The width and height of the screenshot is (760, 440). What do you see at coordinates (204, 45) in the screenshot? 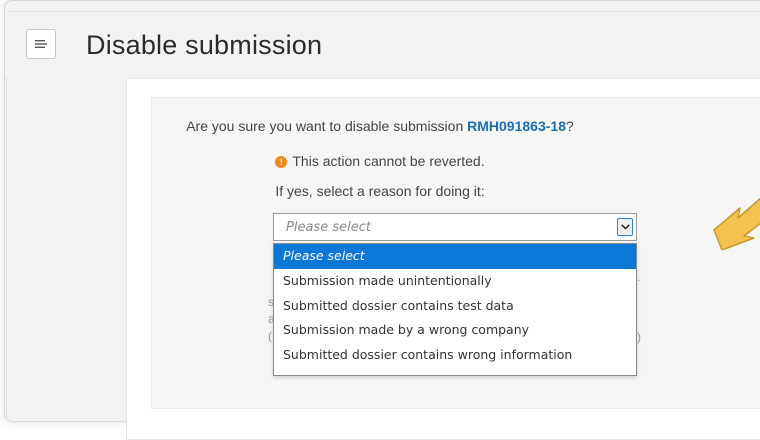
I see `page-title: Disable submission` at bounding box center [204, 45].